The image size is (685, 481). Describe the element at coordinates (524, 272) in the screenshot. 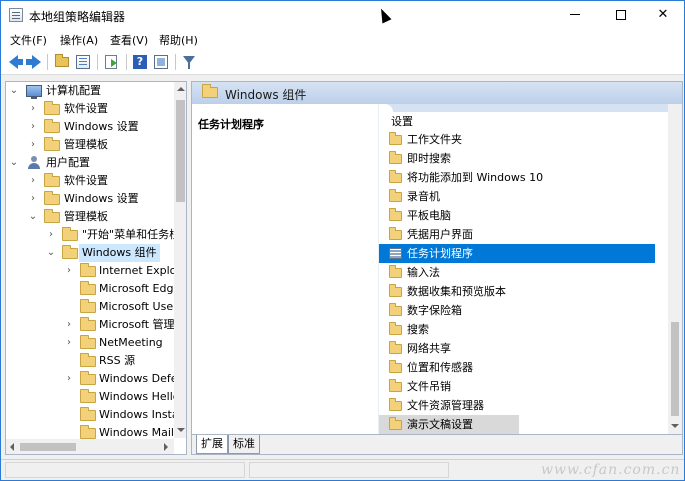

I see `list-item: 输入法` at that location.